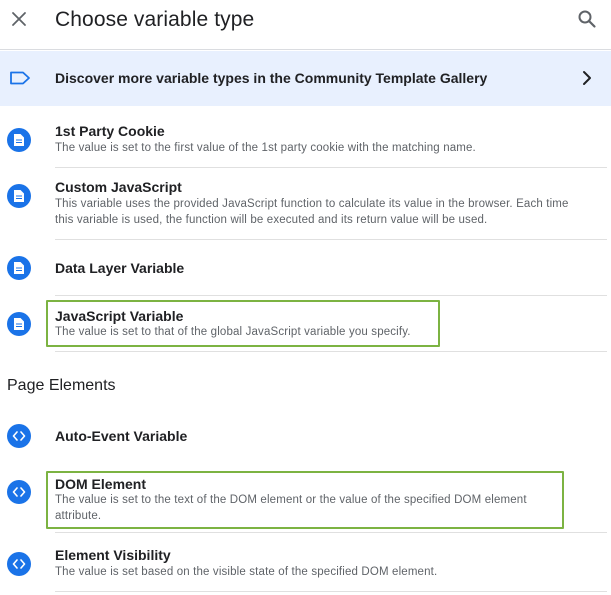  What do you see at coordinates (113, 555) in the screenshot?
I see `variable-type-name: Element Visibility` at bounding box center [113, 555].